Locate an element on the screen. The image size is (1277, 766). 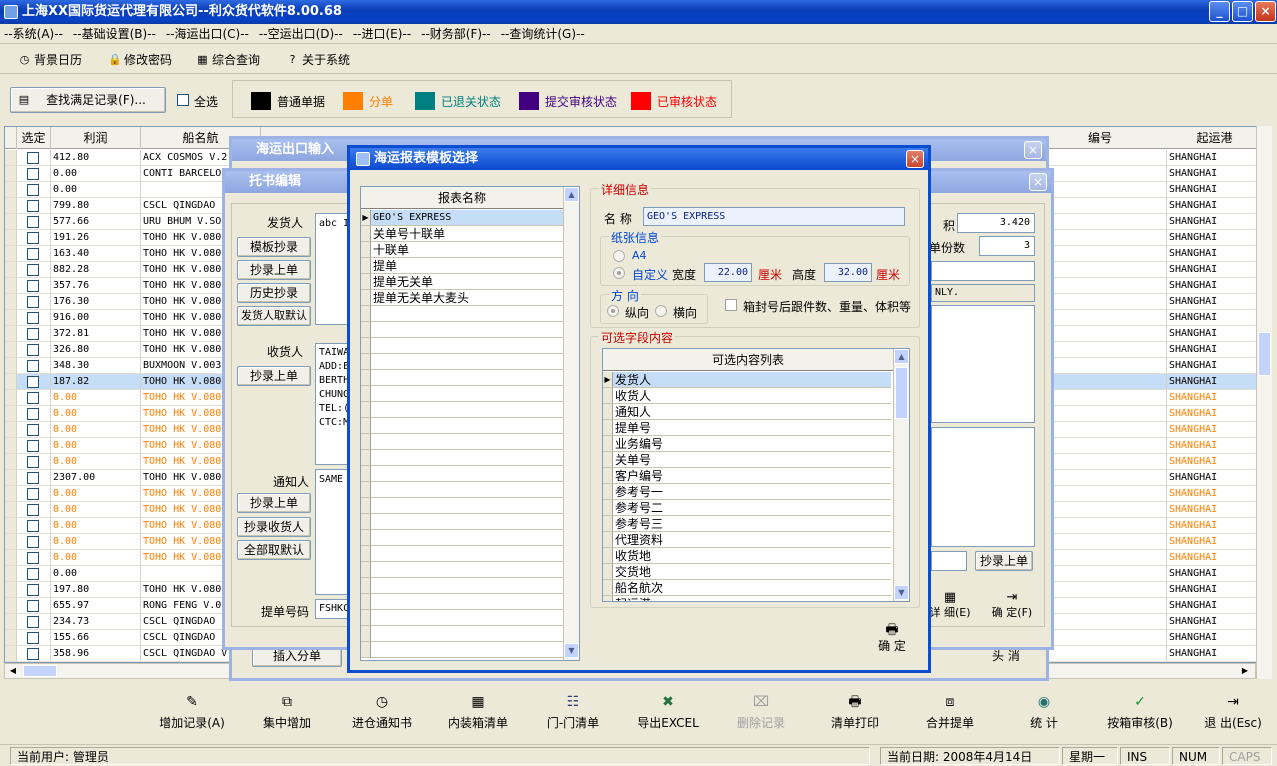
template-confirm-button: 🖶 确 定 is located at coordinates (892, 642).